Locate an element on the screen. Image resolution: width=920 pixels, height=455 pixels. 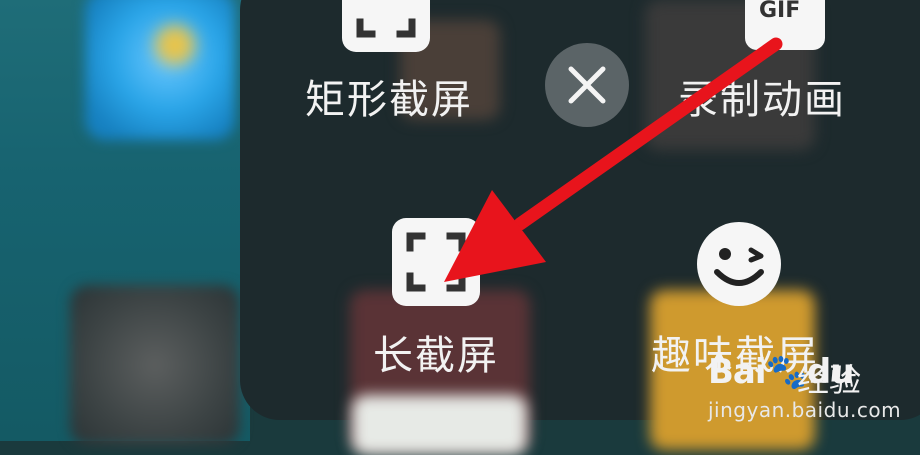
gif-icon: GIF is located at coordinates (785, 25).